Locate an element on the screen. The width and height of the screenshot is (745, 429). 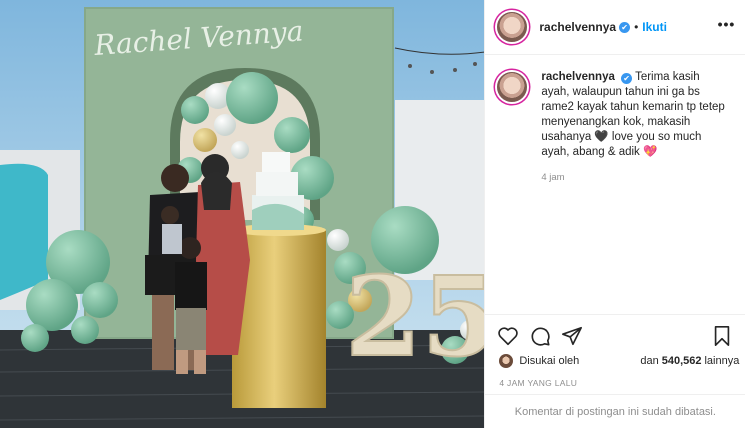
username-link: rachelvennya is located at coordinates (577, 27).